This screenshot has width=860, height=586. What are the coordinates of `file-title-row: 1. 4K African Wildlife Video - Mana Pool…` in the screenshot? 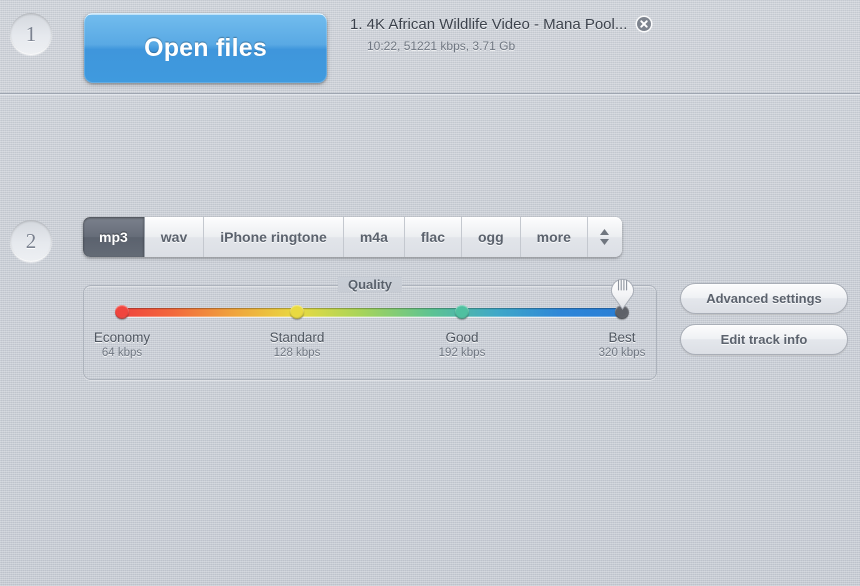 It's located at (515, 24).